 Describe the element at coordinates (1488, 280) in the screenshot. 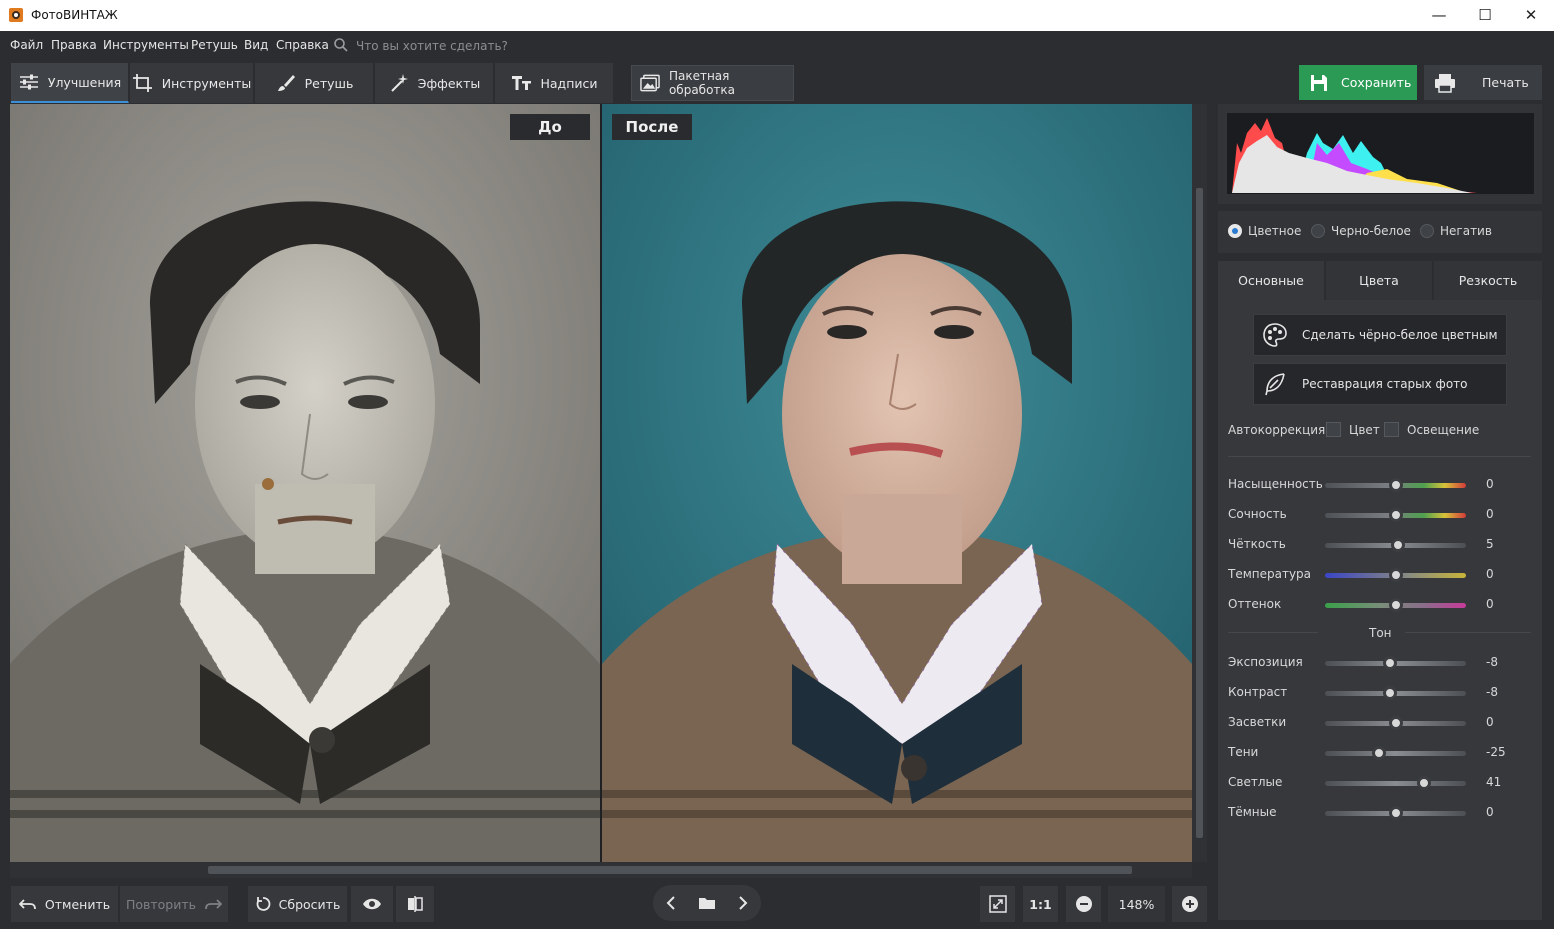

I see `tab-sharpness: Резкость` at that location.